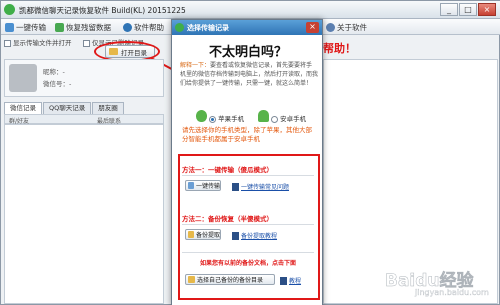  I want to click on option-show-data-file-label: 显示传输文件并打开, so click(42, 43).